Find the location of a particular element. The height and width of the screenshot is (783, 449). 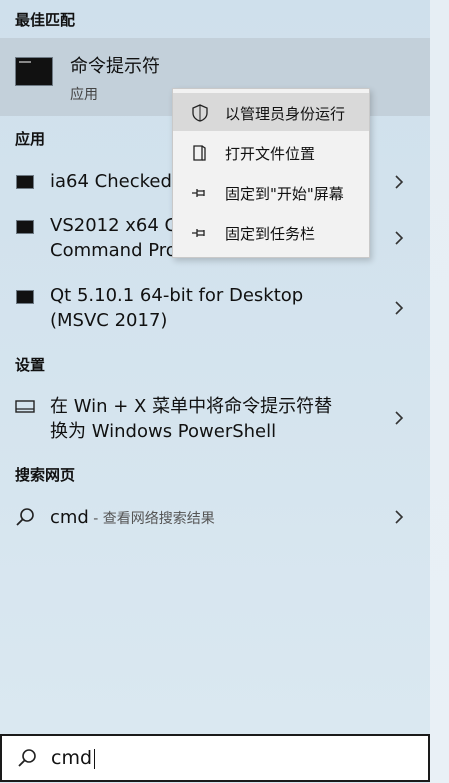

app-item-label-line2: Command Pro is located at coordinates (113, 250).